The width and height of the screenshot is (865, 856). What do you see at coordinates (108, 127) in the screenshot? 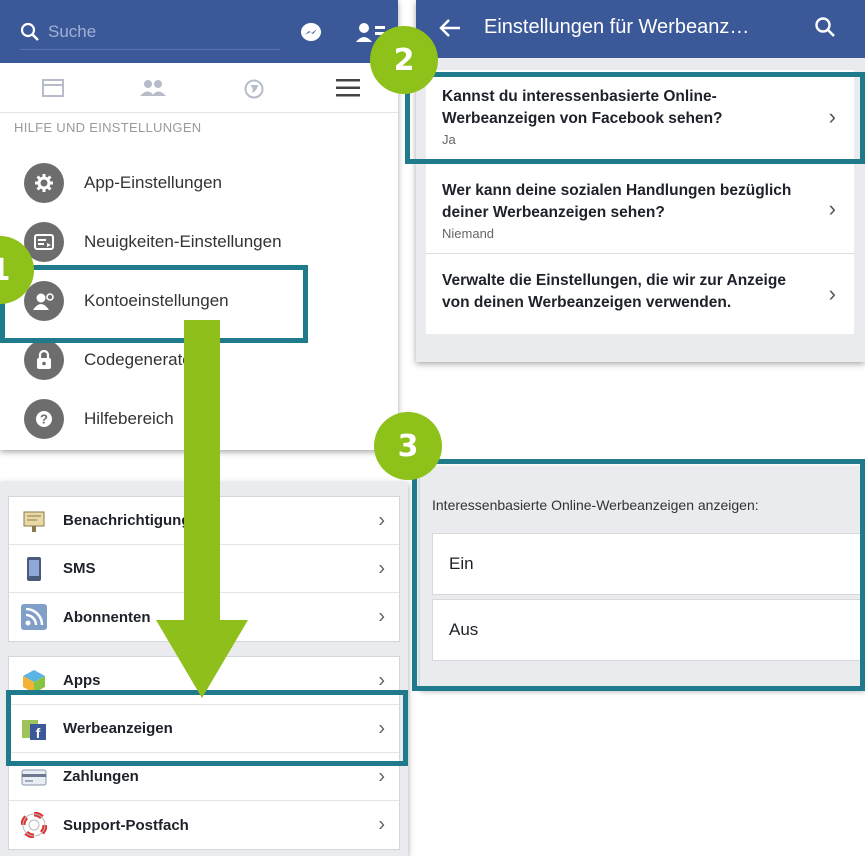
I see `section-title: HILFE UND EINSTELLUNGEN` at bounding box center [108, 127].